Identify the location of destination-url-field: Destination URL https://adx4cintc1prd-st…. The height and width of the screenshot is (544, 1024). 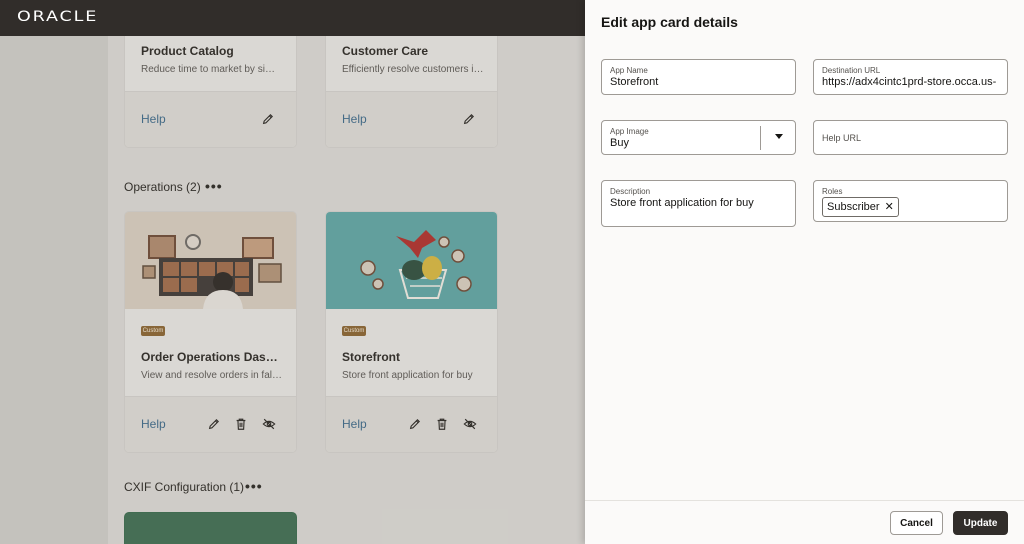
(910, 77).